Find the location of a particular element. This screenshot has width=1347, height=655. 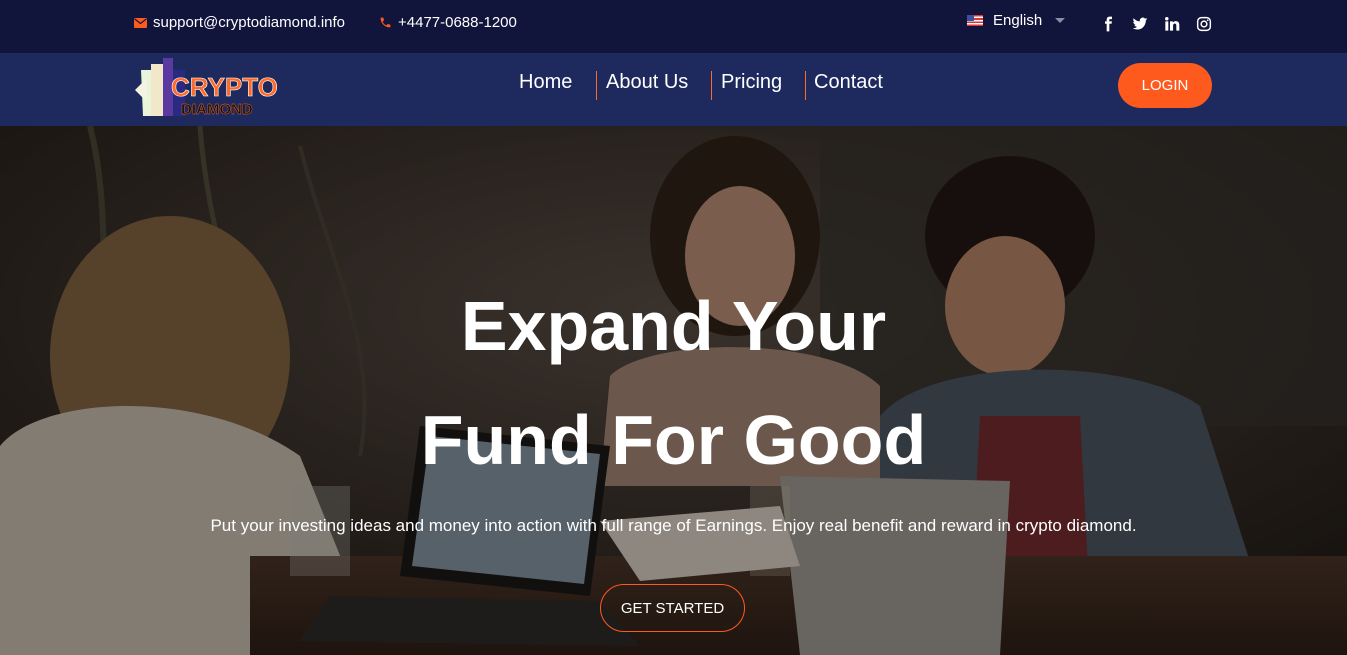

instagram-icon is located at coordinates (1204, 24).